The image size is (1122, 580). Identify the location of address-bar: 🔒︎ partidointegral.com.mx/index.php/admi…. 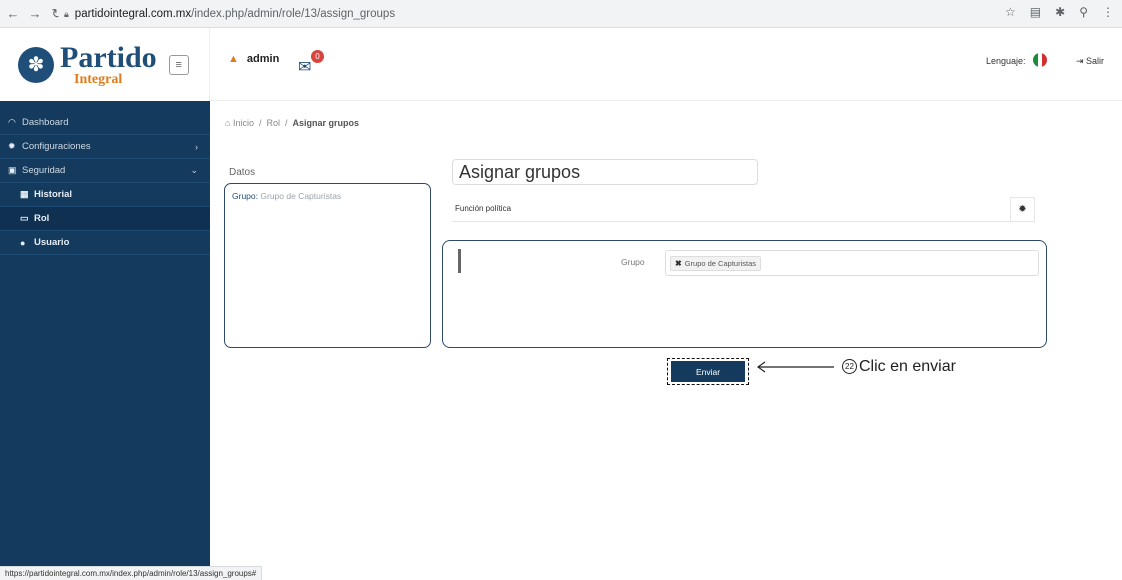
(560, 14).